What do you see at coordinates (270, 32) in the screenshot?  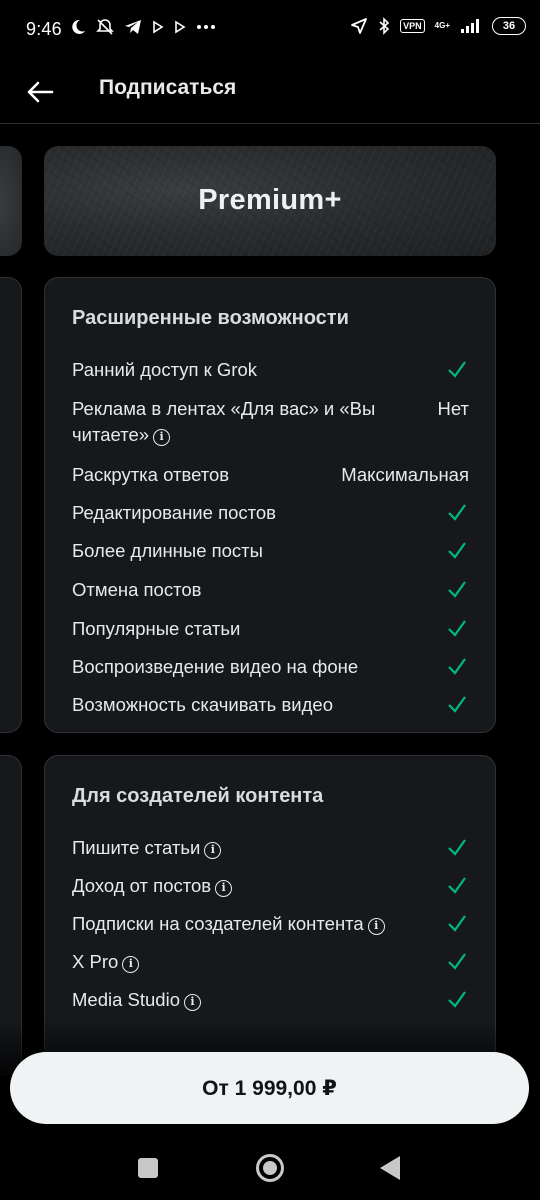 I see `status-bar: 9:46 VPN 4G+ 36` at bounding box center [270, 32].